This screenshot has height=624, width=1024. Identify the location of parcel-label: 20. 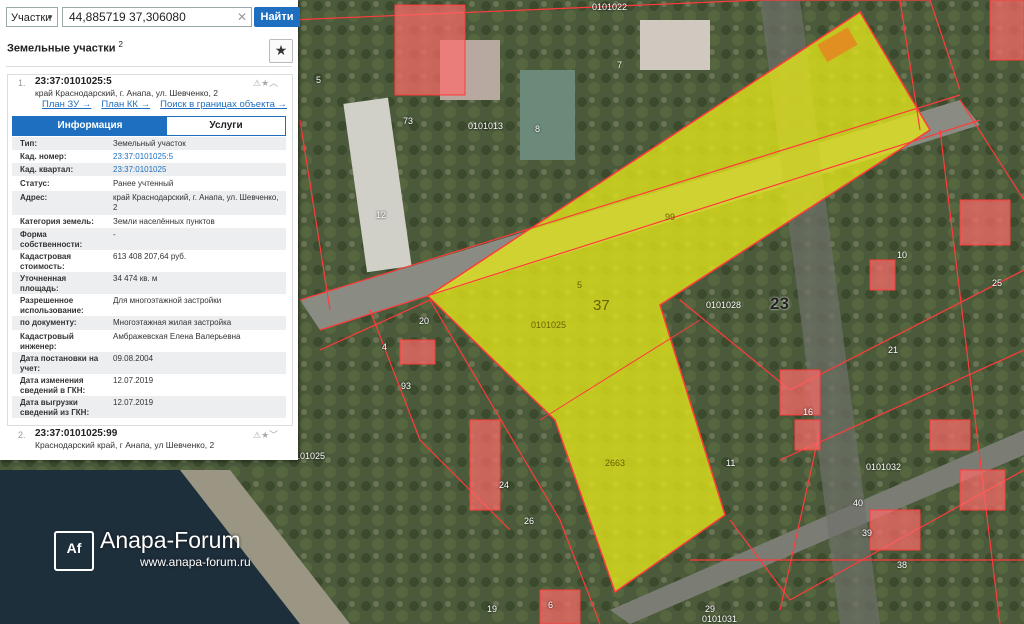
(424, 321).